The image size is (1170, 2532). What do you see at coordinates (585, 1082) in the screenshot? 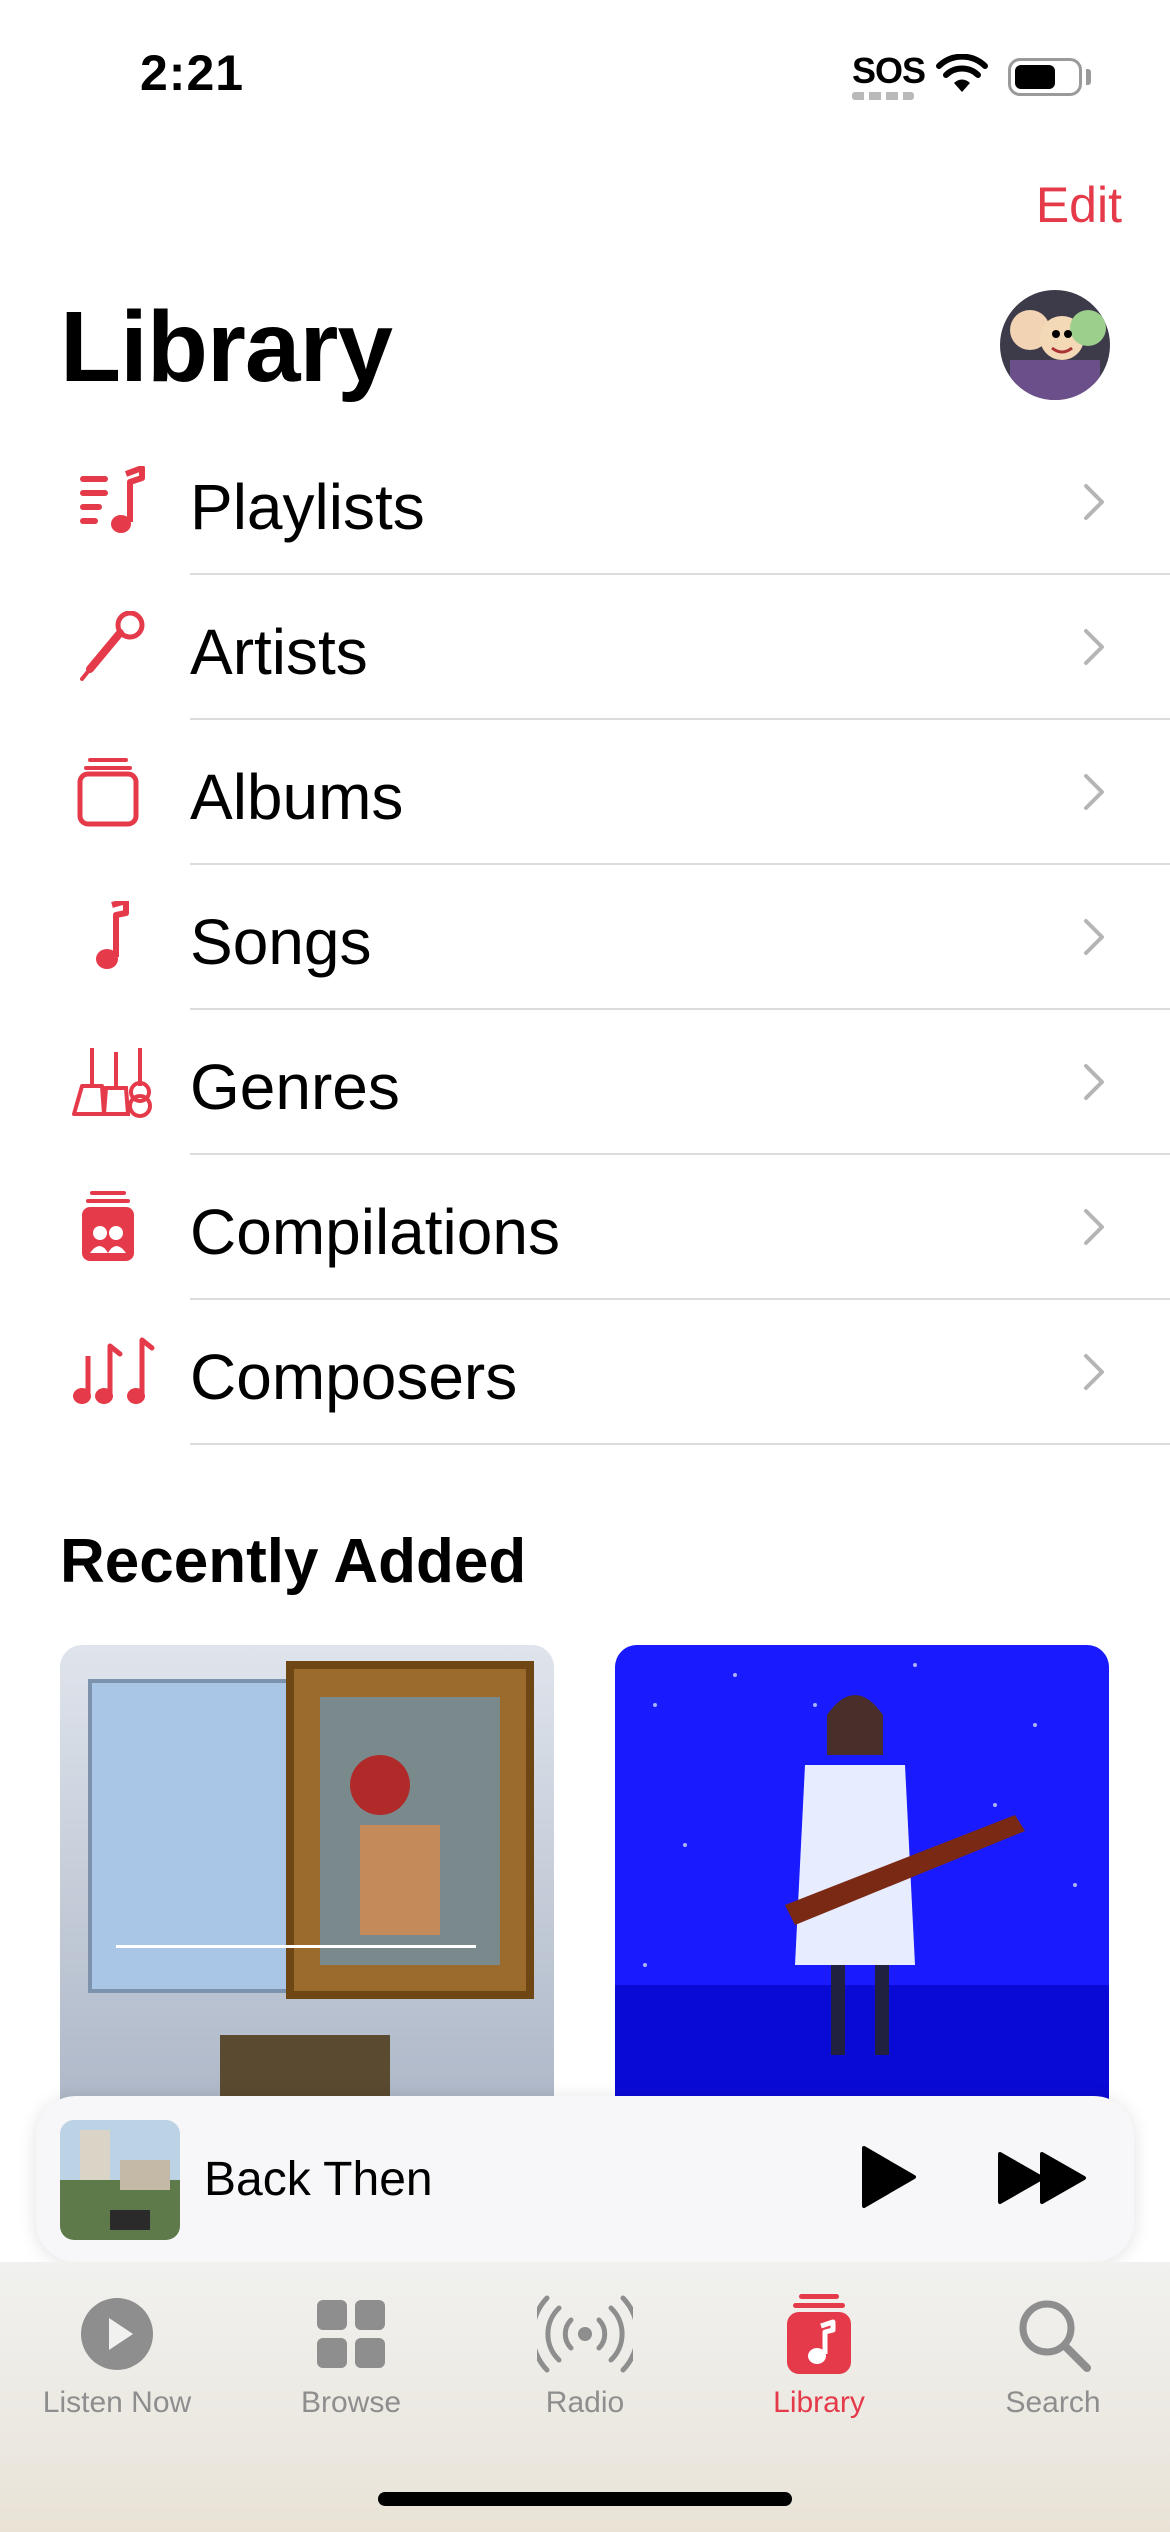
I see `menu-row-genres: Genres` at bounding box center [585, 1082].